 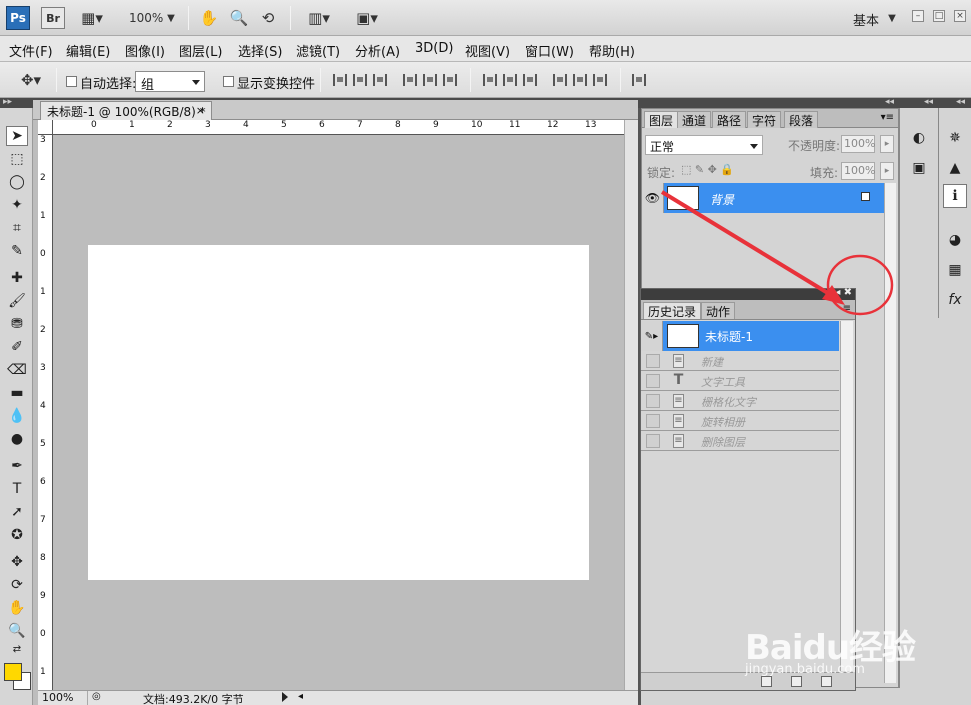 I want to click on menu-image: 图像(I), so click(x=145, y=50).